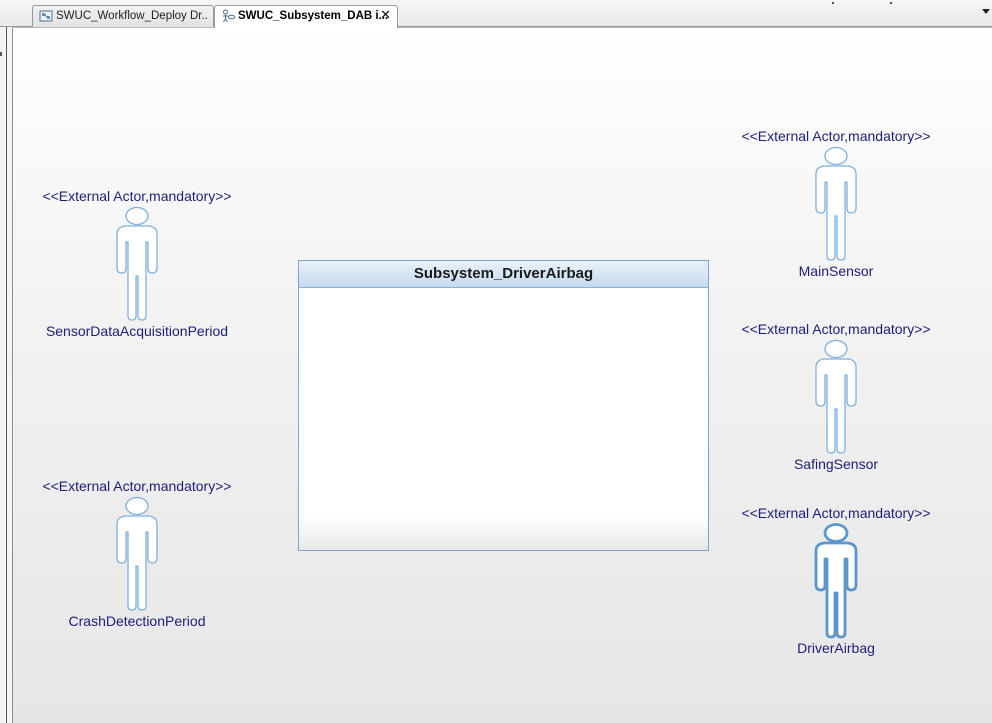 This screenshot has height=723, width=992. I want to click on workflow-diagram-icon, so click(46, 16).